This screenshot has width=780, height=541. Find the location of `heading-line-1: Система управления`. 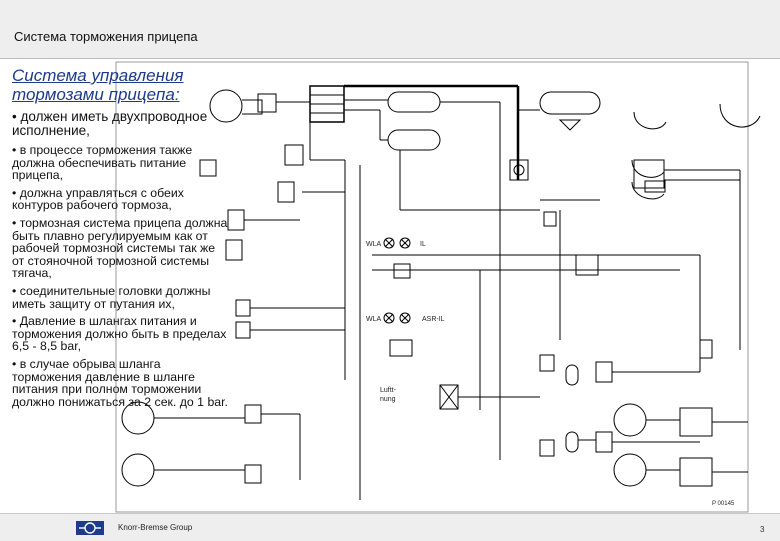

heading-line-1: Система управления is located at coordinates (98, 75).